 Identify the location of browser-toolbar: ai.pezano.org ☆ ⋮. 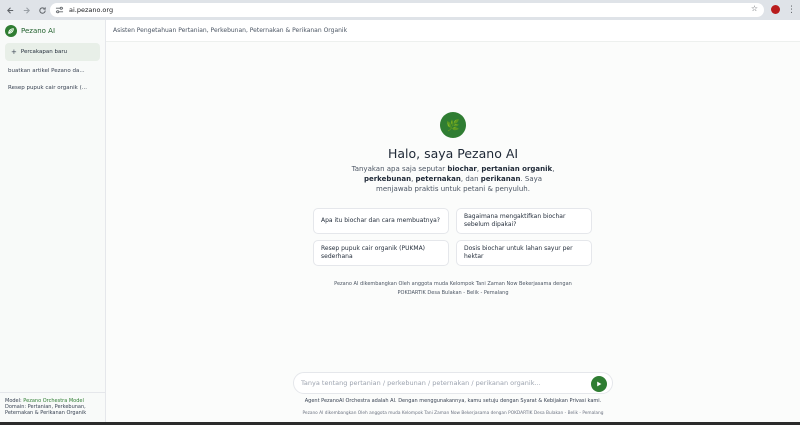
(400, 10).